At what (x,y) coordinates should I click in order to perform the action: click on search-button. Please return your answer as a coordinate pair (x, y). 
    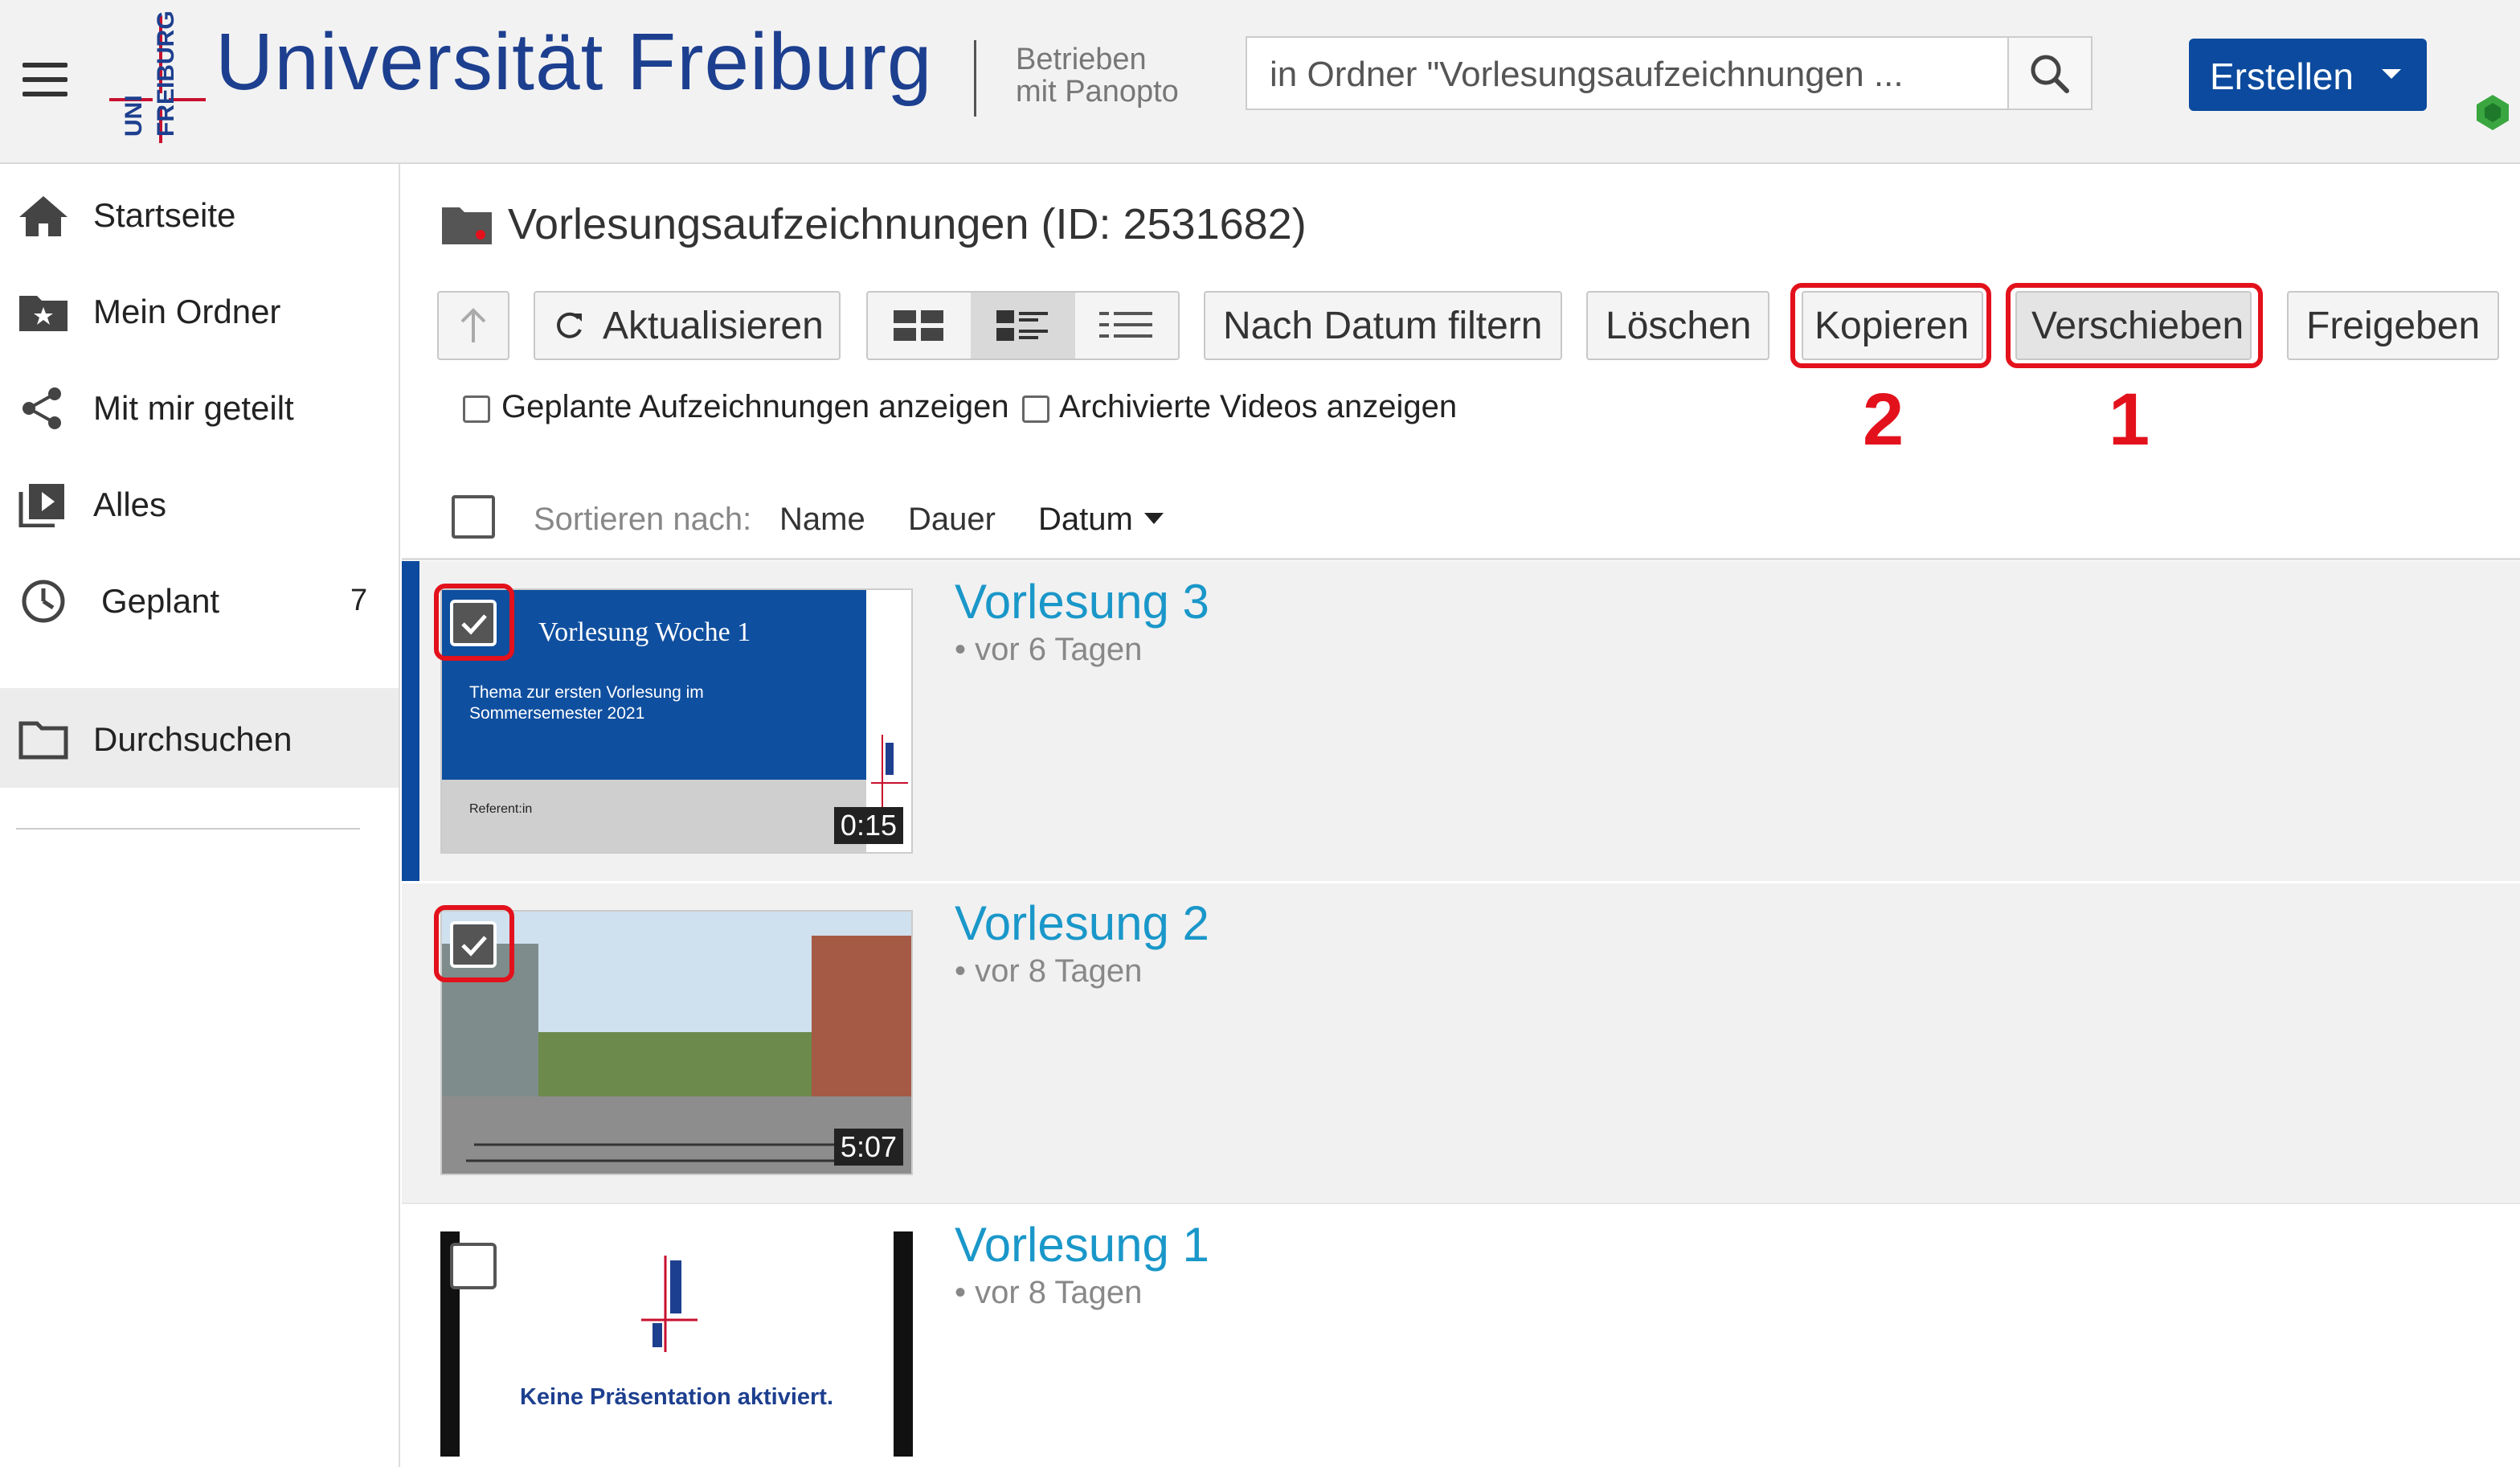
    Looking at the image, I should click on (2049, 73).